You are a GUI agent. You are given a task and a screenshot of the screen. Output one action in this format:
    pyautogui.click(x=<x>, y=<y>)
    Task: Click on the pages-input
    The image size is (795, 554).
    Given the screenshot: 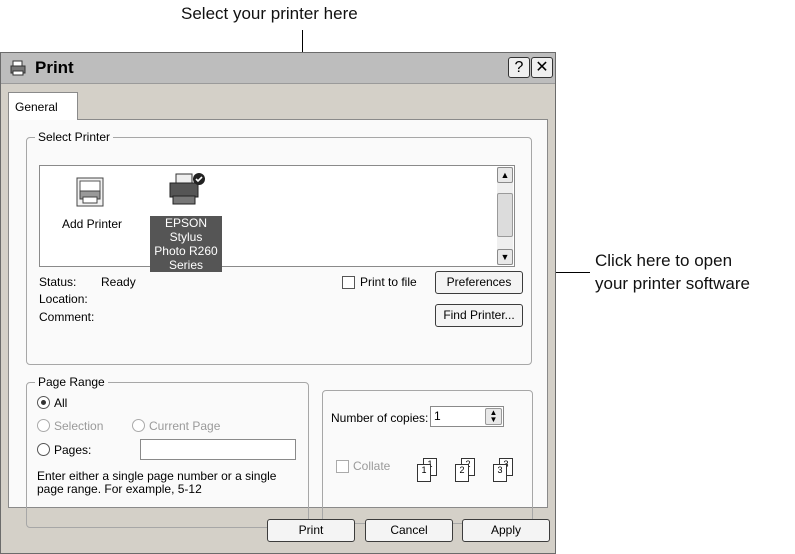 What is the action you would take?
    pyautogui.click(x=218, y=449)
    